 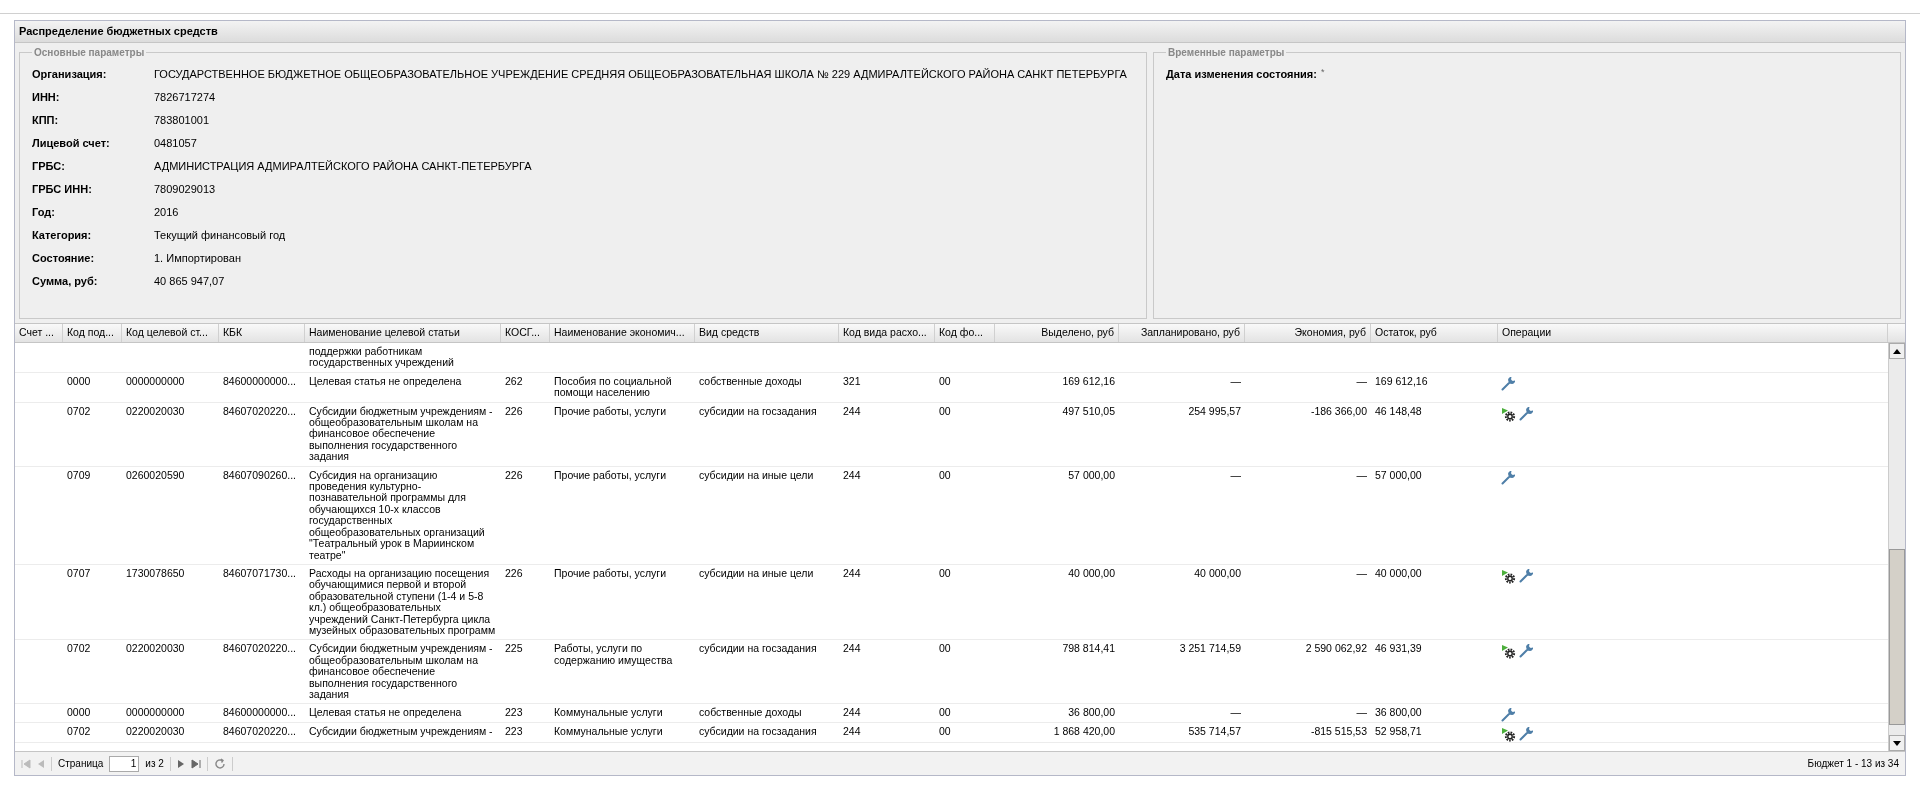 I want to click on table-cell: Пособия по социальной помощи населению, so click(x=613, y=386).